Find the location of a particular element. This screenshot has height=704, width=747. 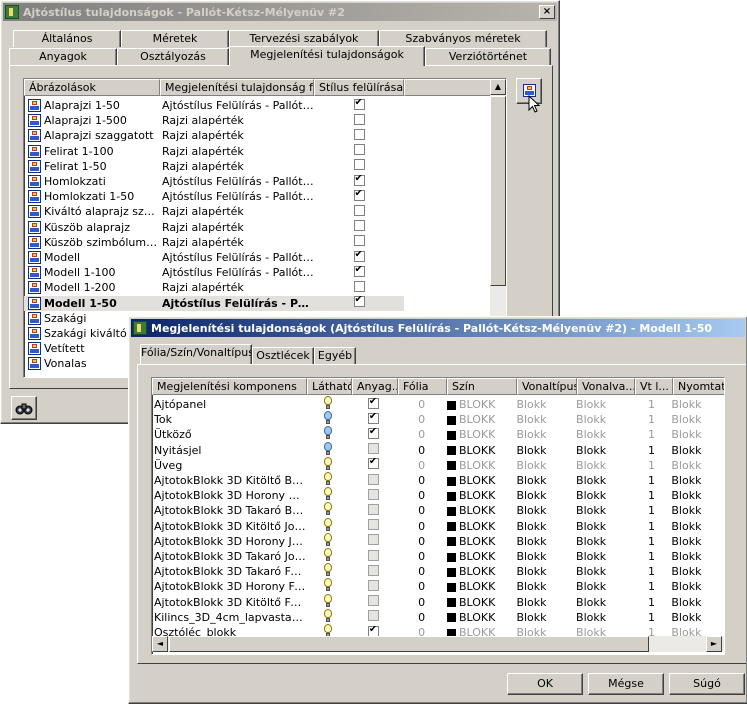

table-row: Üveg0BLOKKBlokkBlokk1Blokk is located at coordinates (438, 464).